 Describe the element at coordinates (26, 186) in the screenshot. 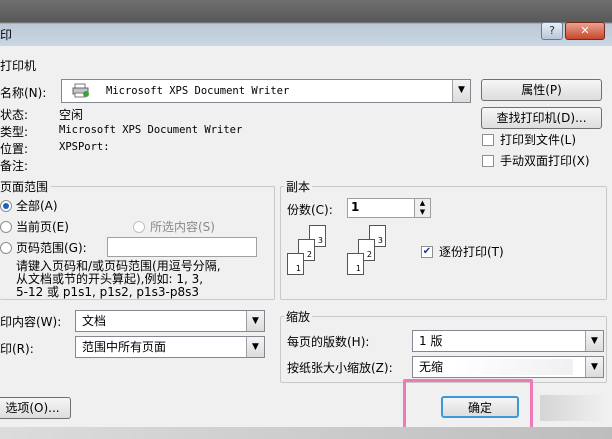

I see `page-range-title: 页面范围` at that location.